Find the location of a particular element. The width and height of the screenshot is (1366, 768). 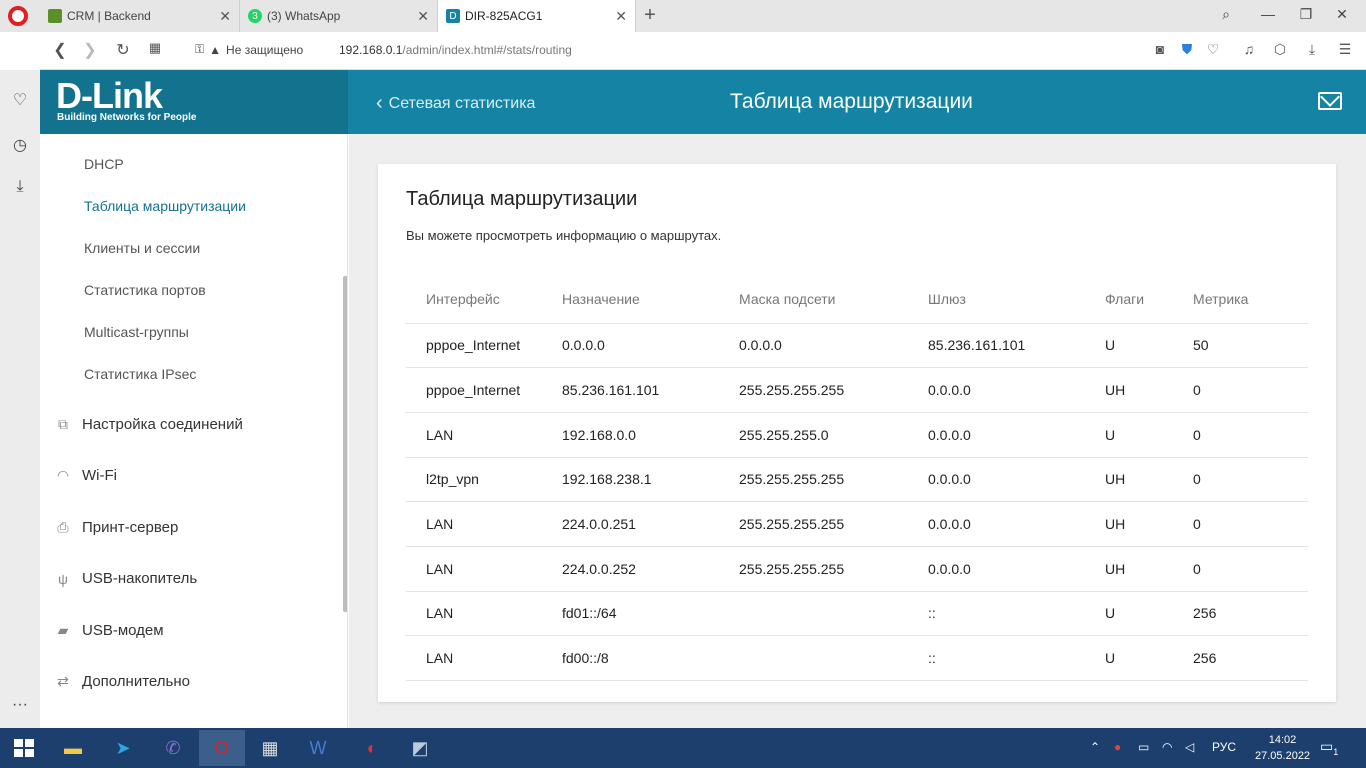

calculator-icon: ▦ is located at coordinates (270, 748).